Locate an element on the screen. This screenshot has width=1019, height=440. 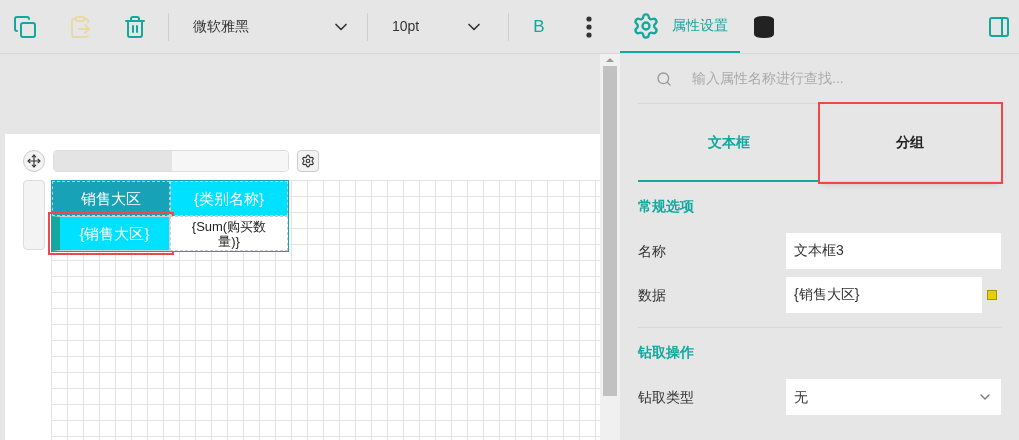
more-icon is located at coordinates (589, 26).